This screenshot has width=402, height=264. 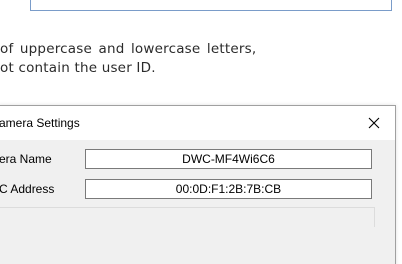 I want to click on mac-address-row: C Address 00:0D:F1:2B:7B:CB, so click(x=197, y=189).